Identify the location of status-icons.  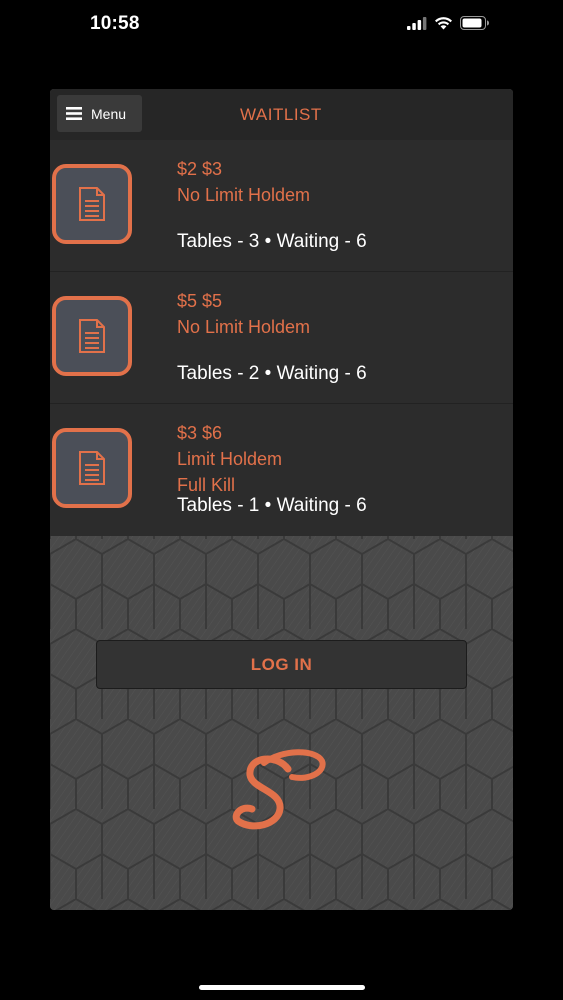
(448, 23).